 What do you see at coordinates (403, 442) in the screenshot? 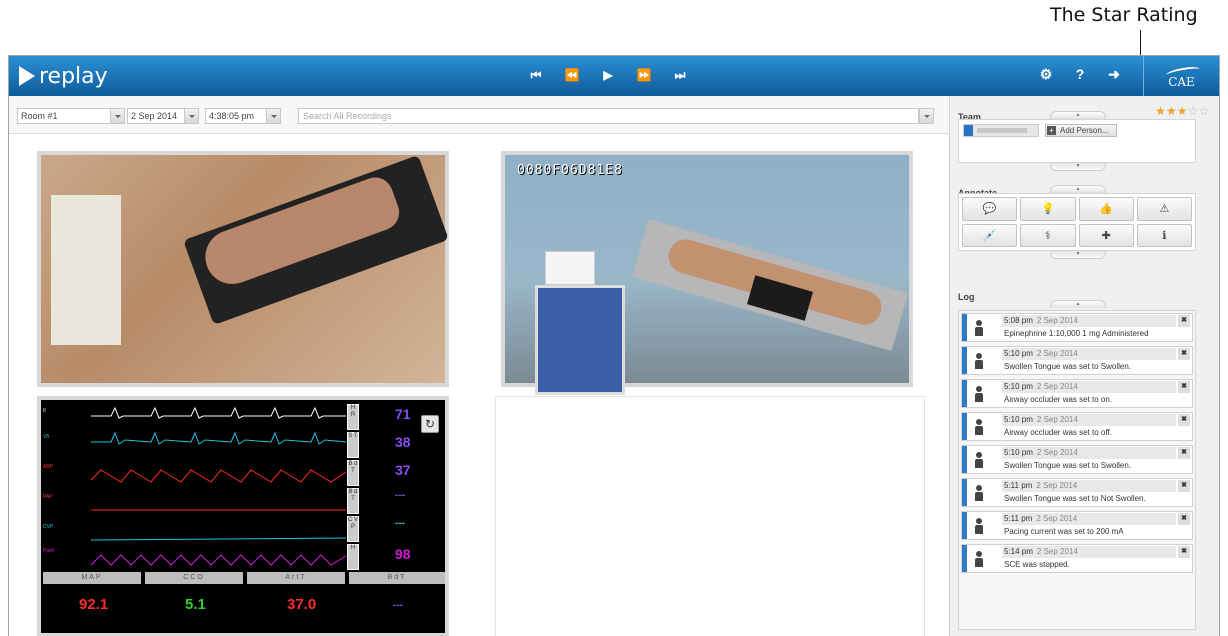
I see `vital-st-value: 38` at bounding box center [403, 442].